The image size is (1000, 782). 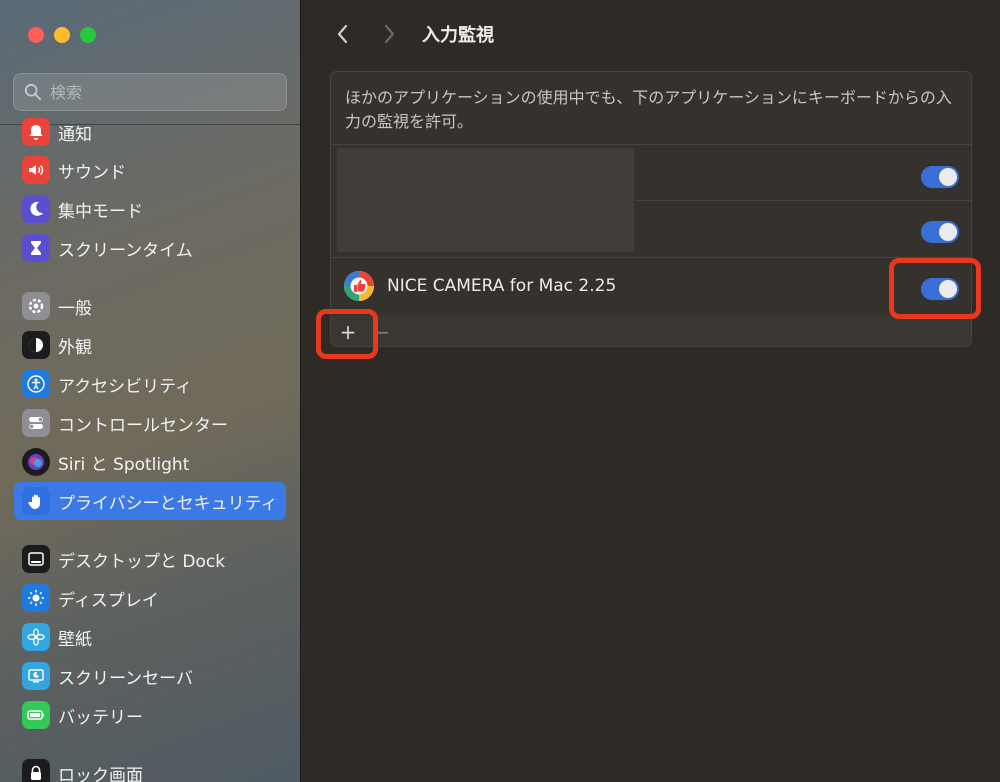 What do you see at coordinates (125, 250) in the screenshot?
I see `sidebar-item-label: スクリーンタイム` at bounding box center [125, 250].